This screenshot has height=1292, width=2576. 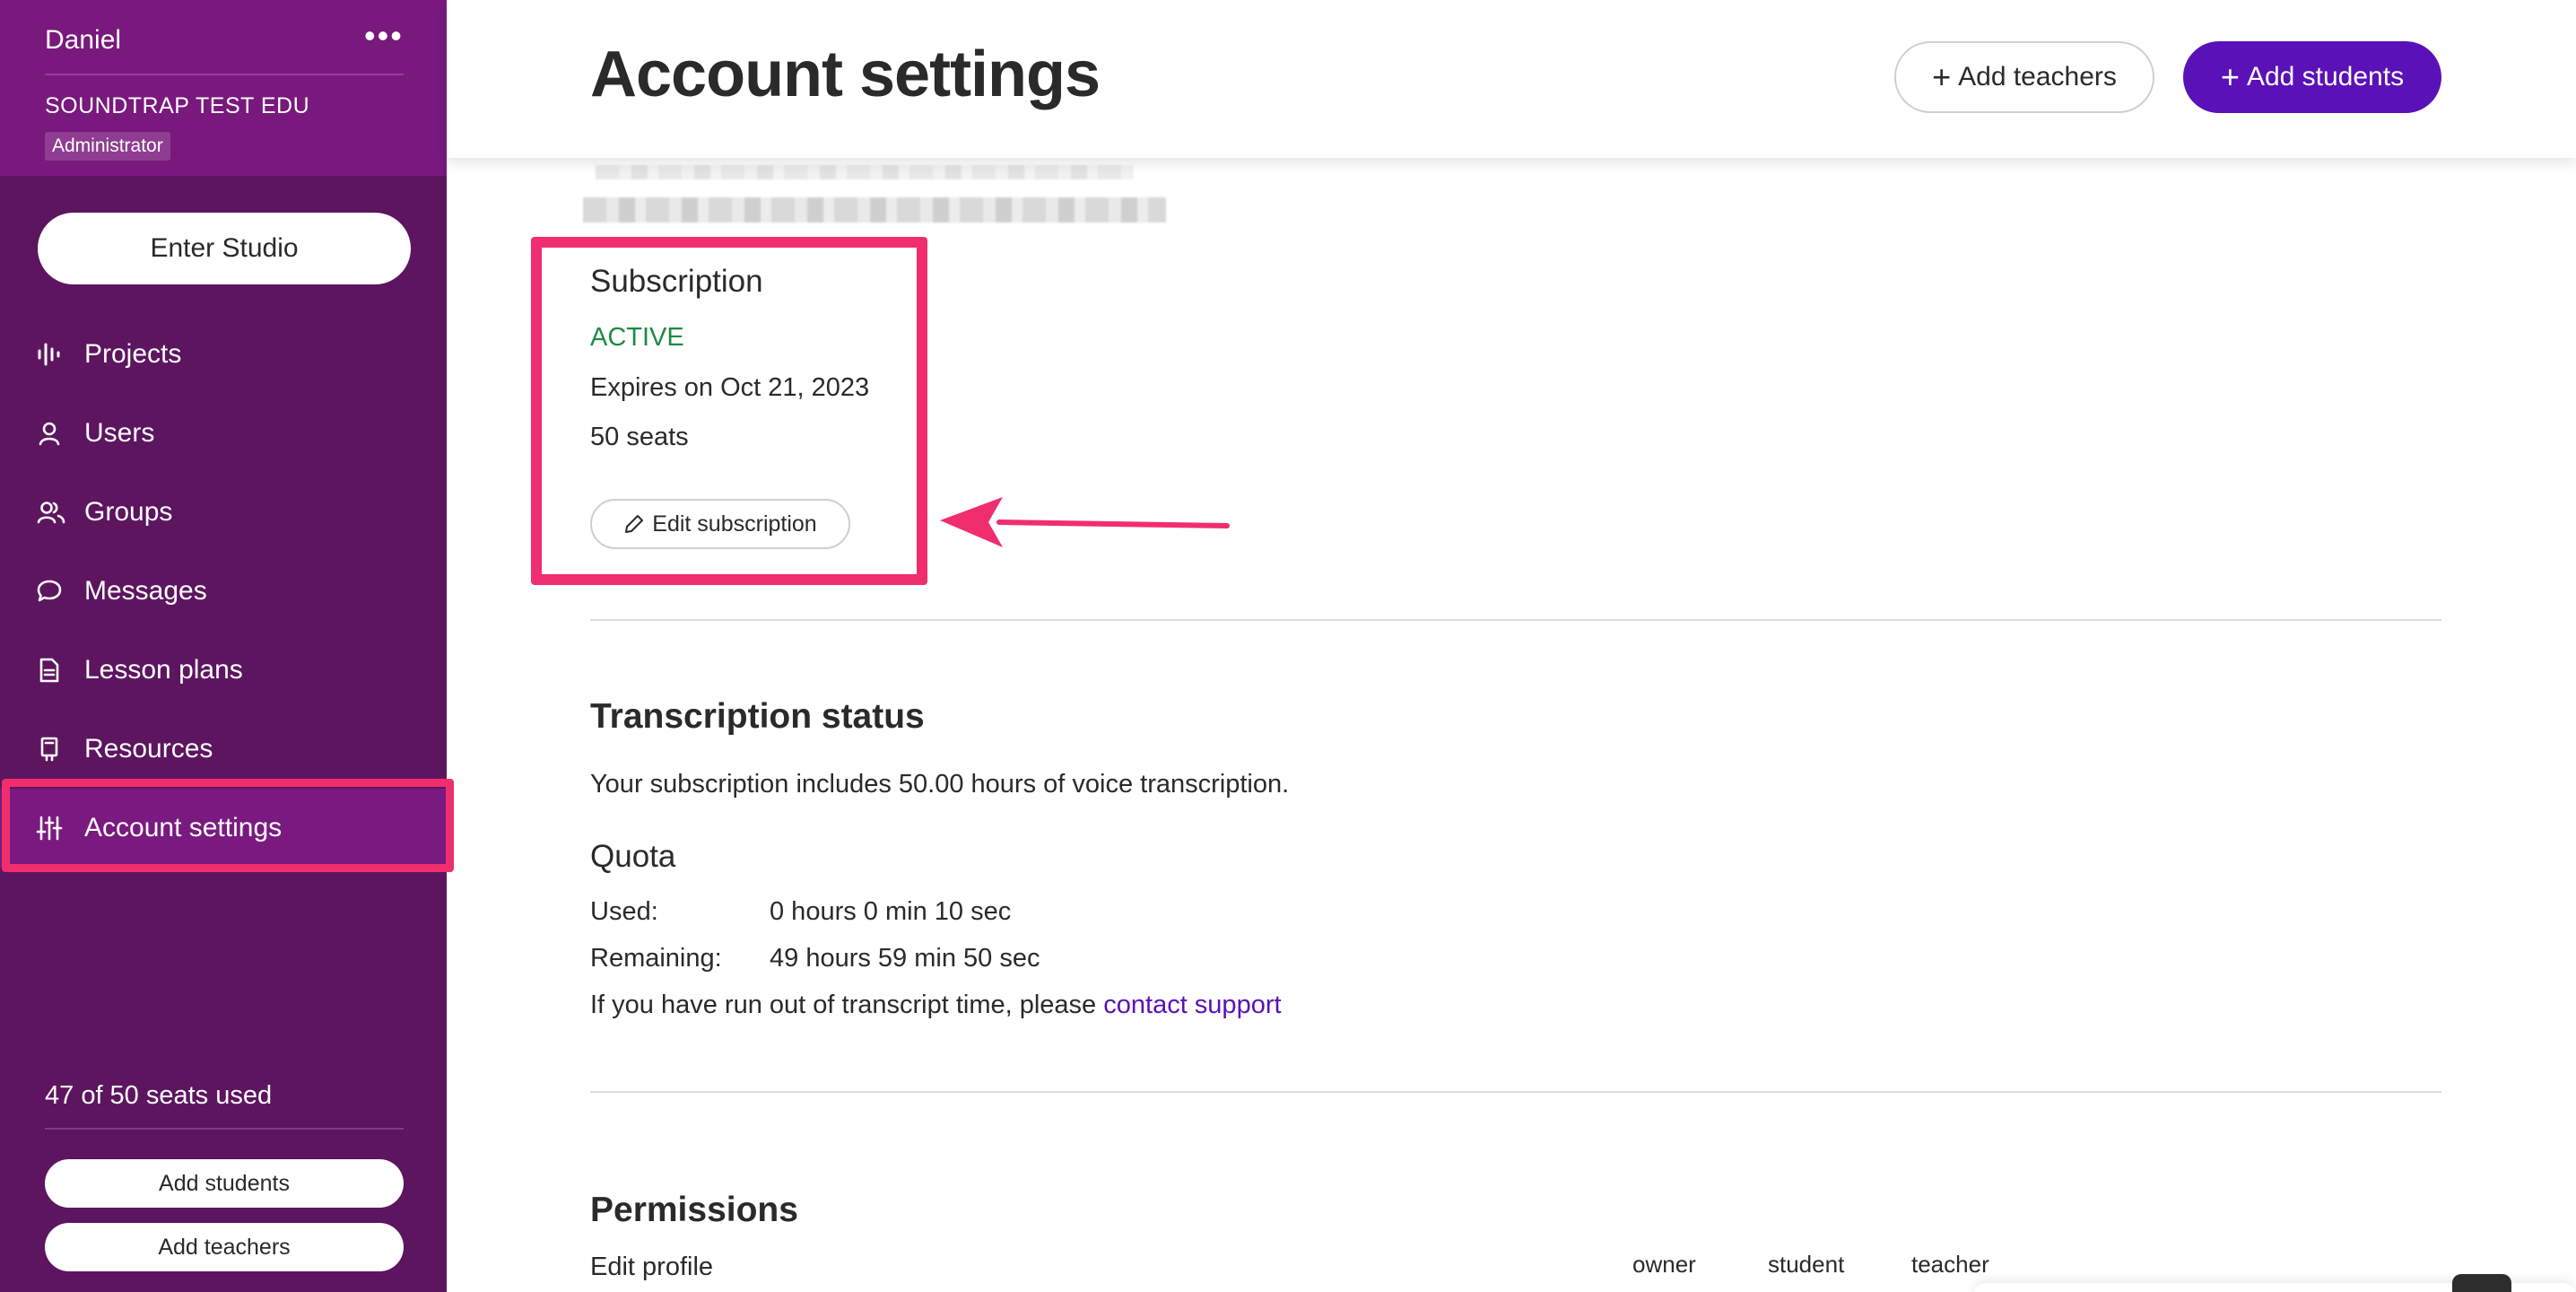 What do you see at coordinates (637, 337) in the screenshot?
I see `subscription-status: ACTIVE` at bounding box center [637, 337].